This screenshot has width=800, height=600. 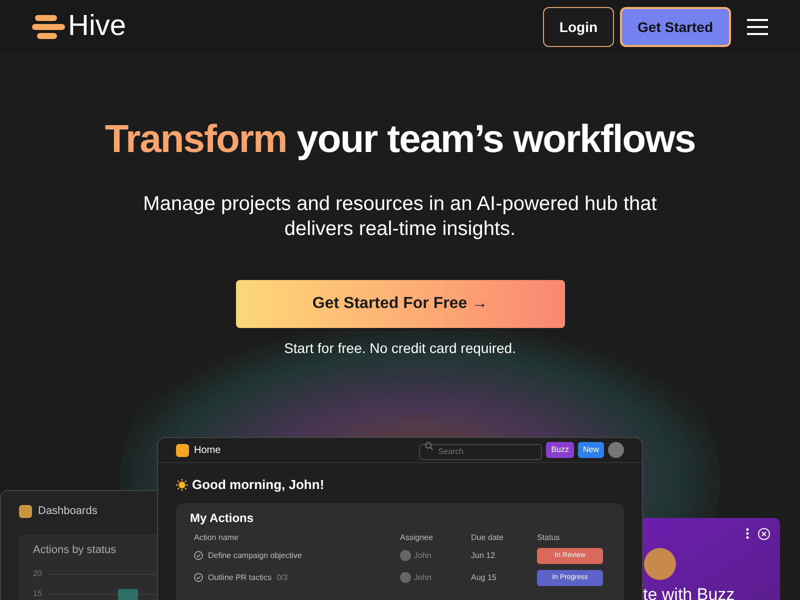 What do you see at coordinates (757, 27) in the screenshot?
I see `menu-icon` at bounding box center [757, 27].